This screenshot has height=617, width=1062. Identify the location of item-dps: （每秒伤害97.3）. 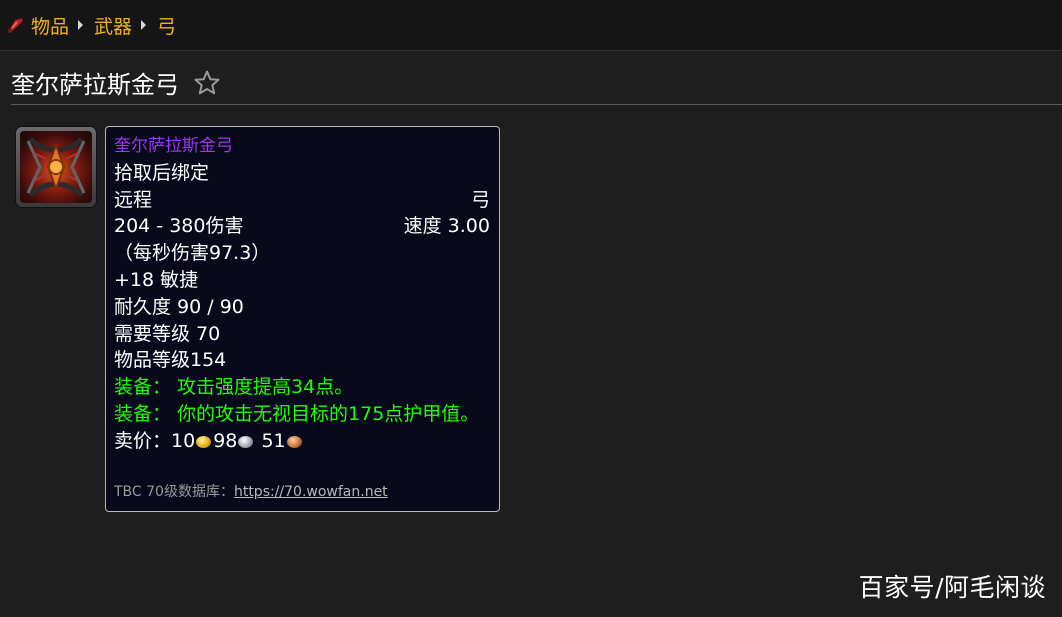
(192, 253).